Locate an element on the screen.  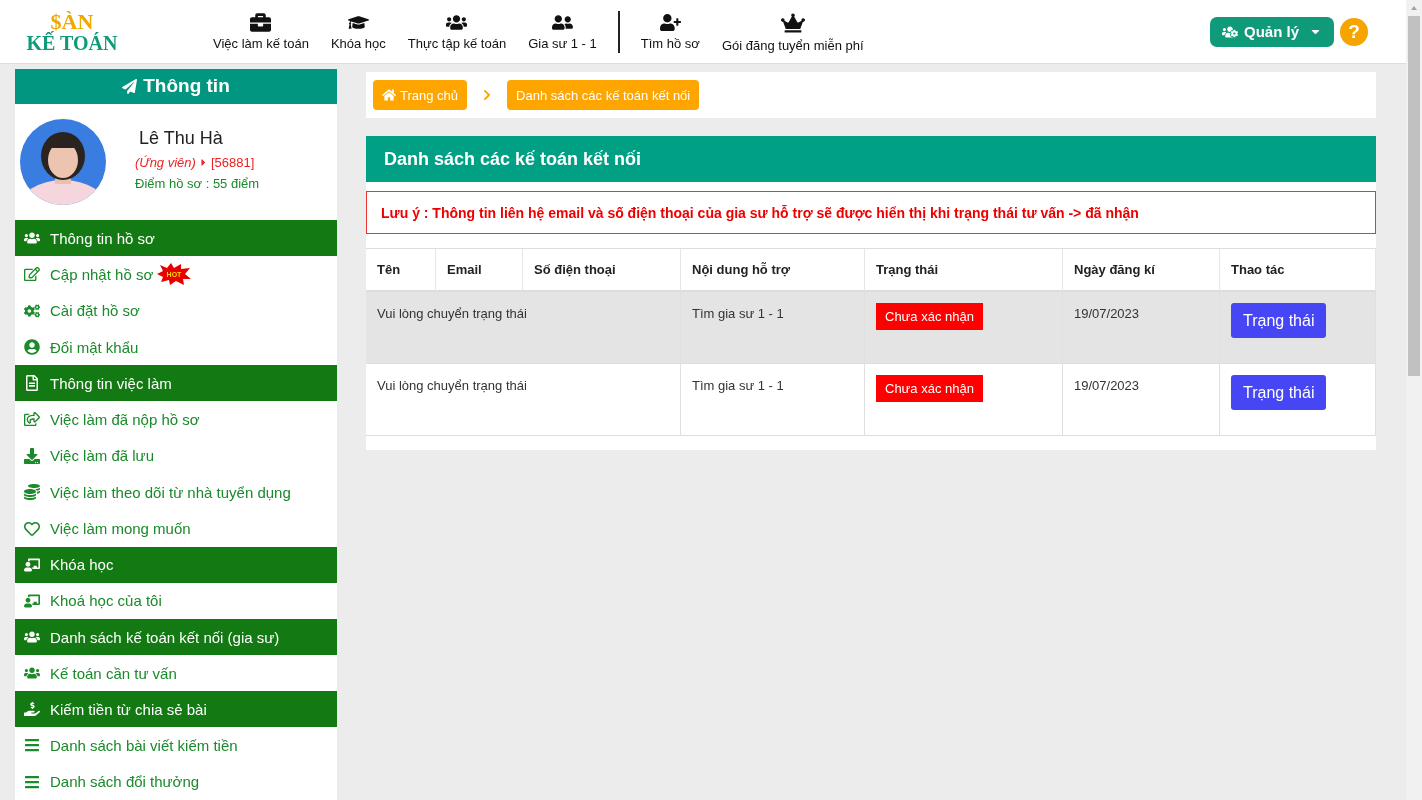
add-user-icon is located at coordinates (670, 22).